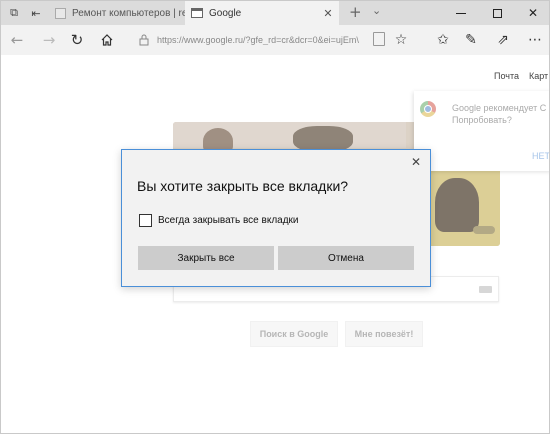 Image resolution: width=550 pixels, height=434 pixels. I want to click on arrow-left-icon: ←, so click(17, 40).